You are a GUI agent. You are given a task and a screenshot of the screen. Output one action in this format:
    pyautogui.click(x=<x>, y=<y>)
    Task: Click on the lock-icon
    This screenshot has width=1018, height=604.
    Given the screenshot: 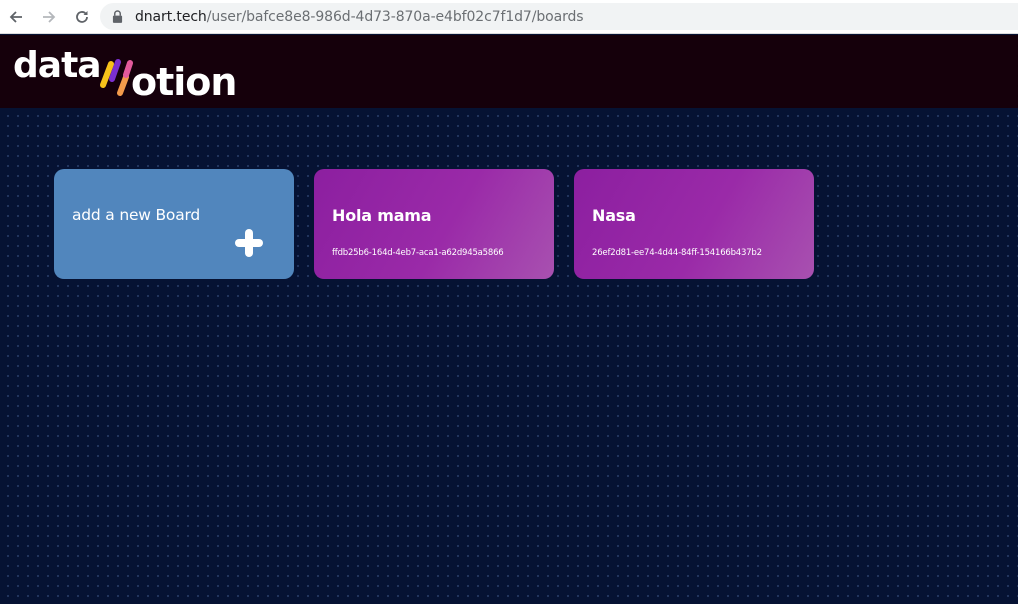 What is the action you would take?
    pyautogui.click(x=118, y=17)
    